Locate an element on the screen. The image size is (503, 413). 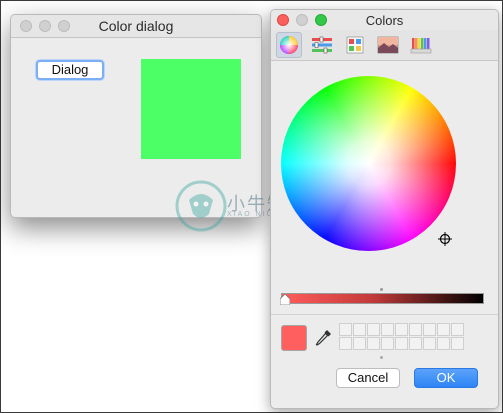
color-sliders-icon is located at coordinates (322, 45).